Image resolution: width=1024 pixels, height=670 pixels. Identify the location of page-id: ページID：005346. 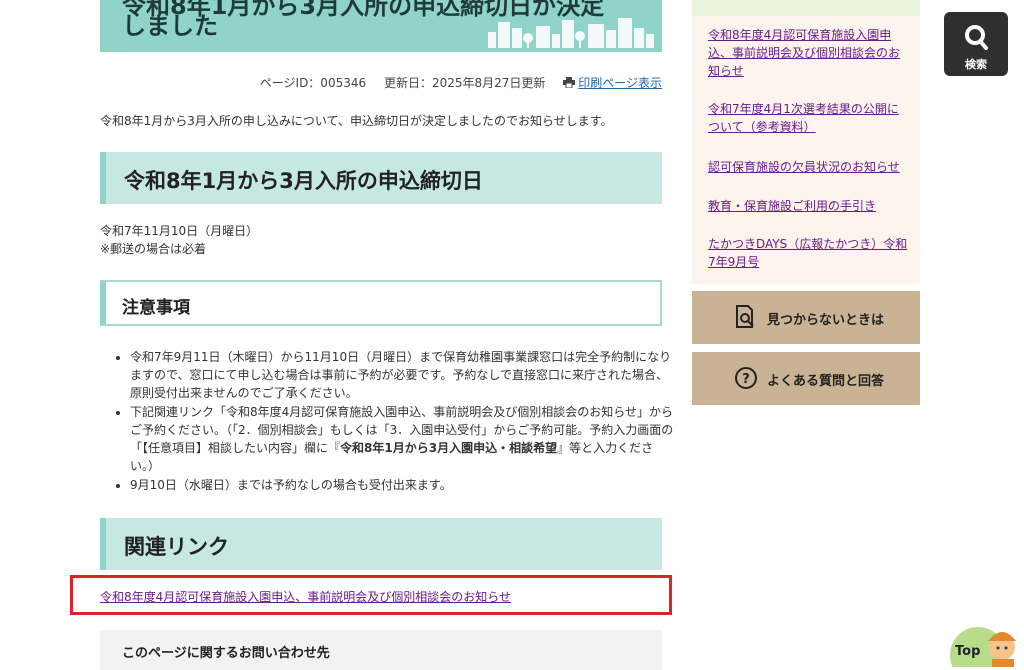
(313, 83).